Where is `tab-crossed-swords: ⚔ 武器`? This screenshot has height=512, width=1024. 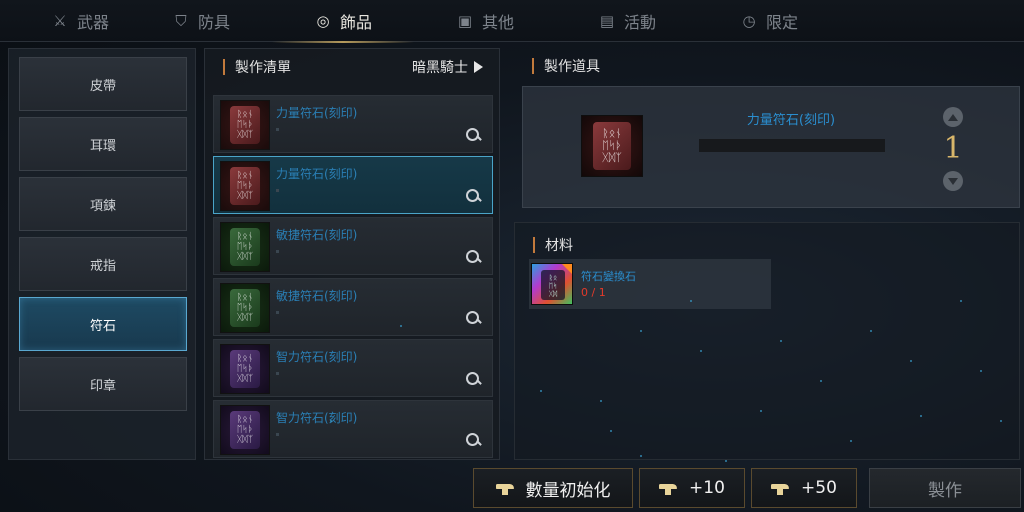
tab-crossed-swords: ⚔ 武器 is located at coordinates (80, 21).